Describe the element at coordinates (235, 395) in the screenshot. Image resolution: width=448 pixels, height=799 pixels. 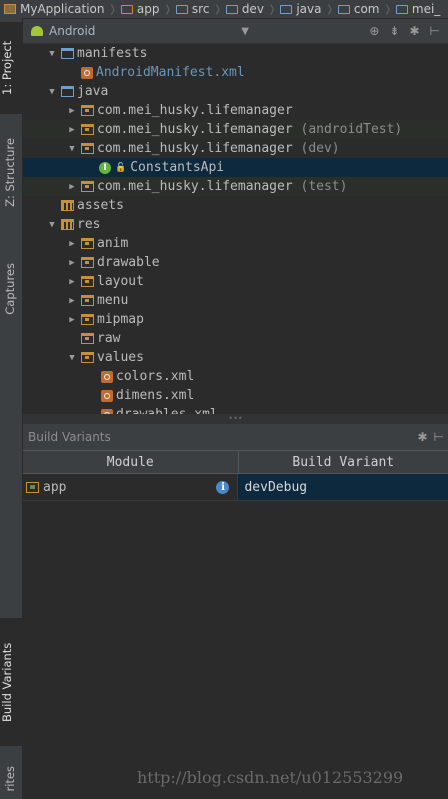
I see `tree-item: ▶dimens.xml` at that location.